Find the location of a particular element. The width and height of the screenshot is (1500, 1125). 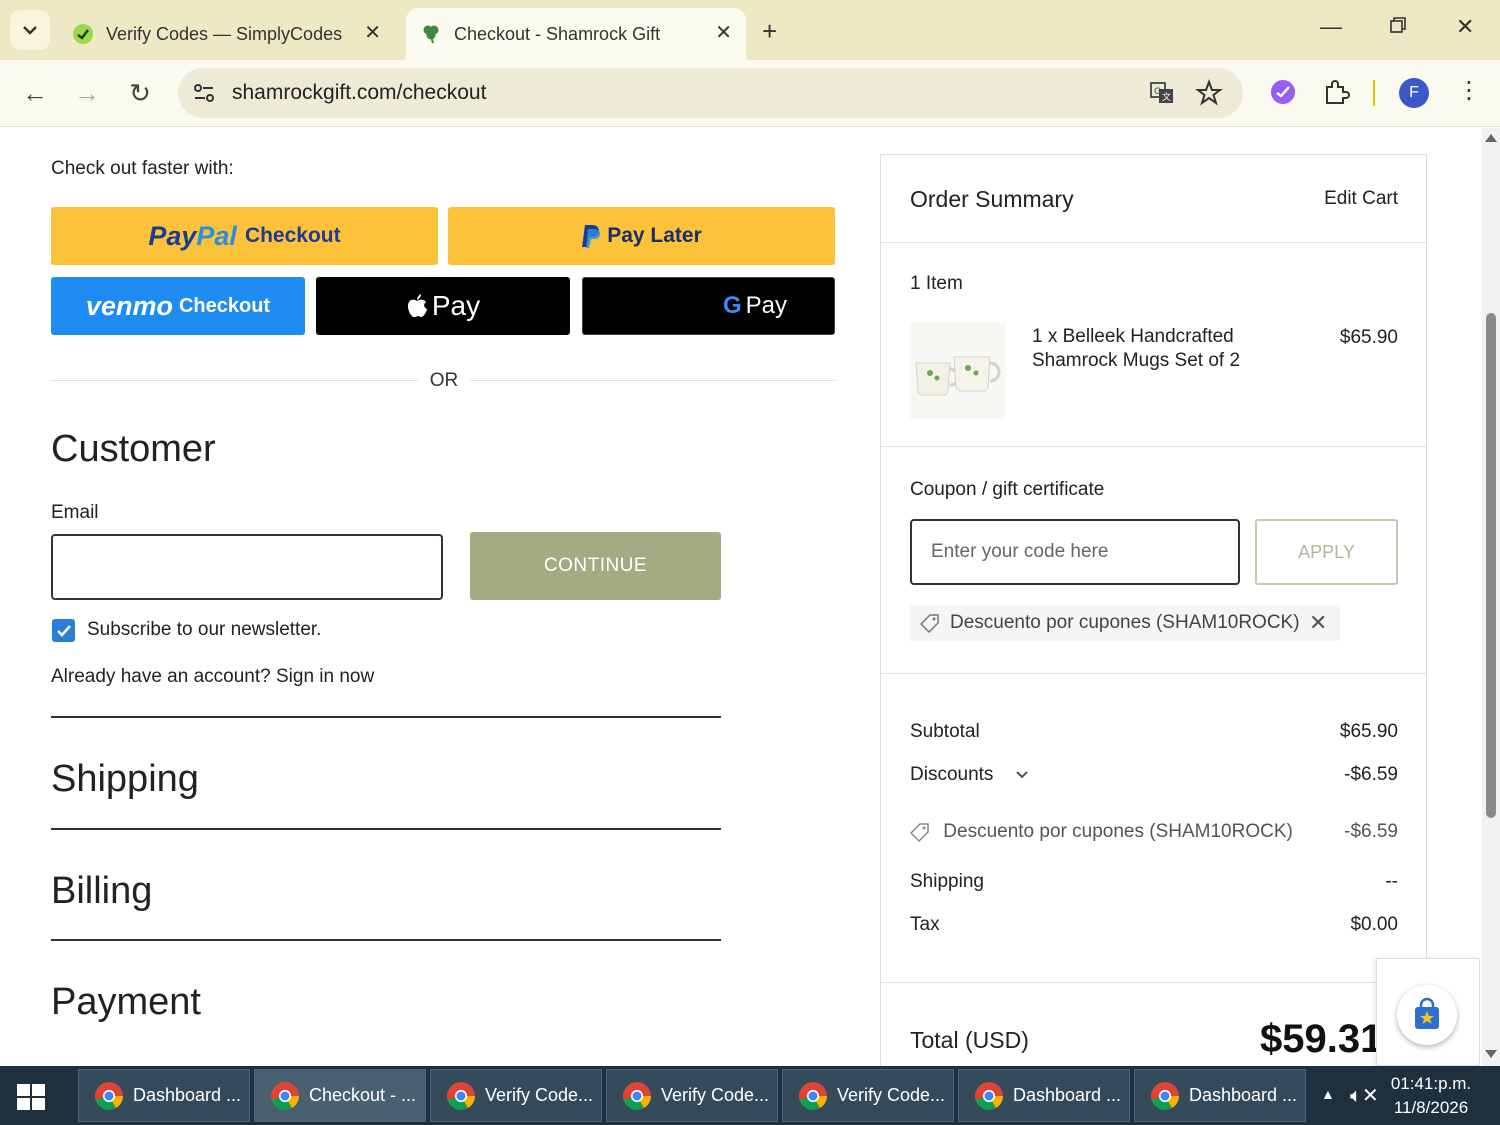

paypal-pay-later-button: Pay Later is located at coordinates (641, 236).